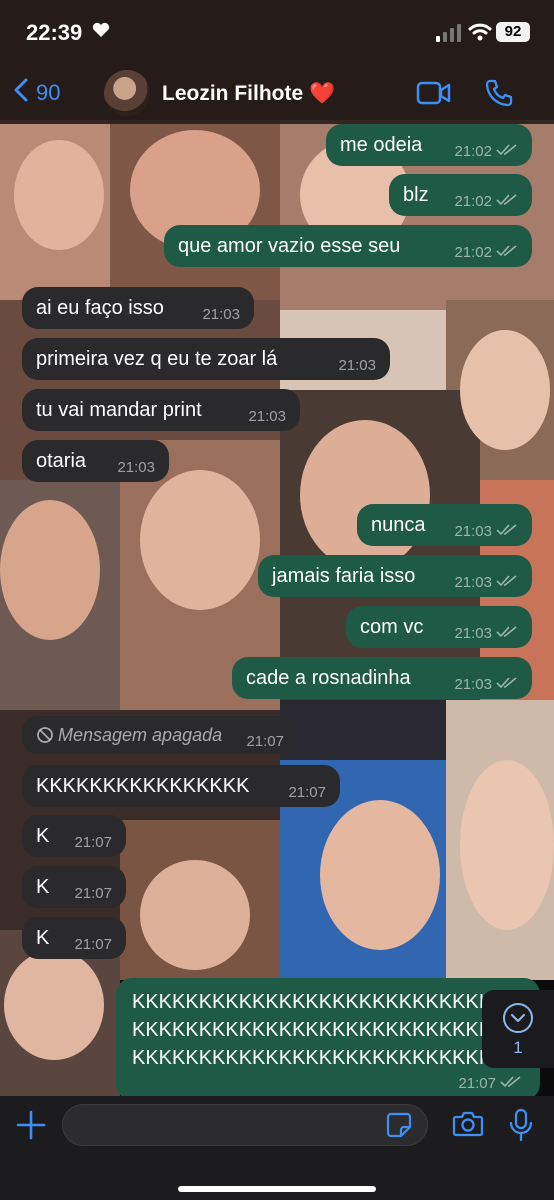  What do you see at coordinates (449, 33) in the screenshot?
I see `signal-icon` at bounding box center [449, 33].